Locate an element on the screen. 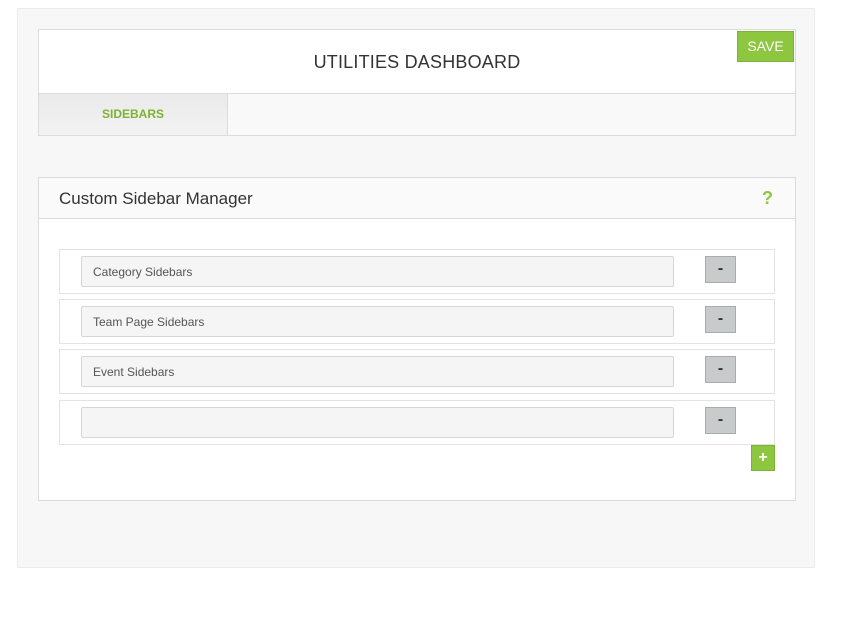 The height and width of the screenshot is (632, 842). tab-sidebars: SIDEBARS is located at coordinates (133, 114).